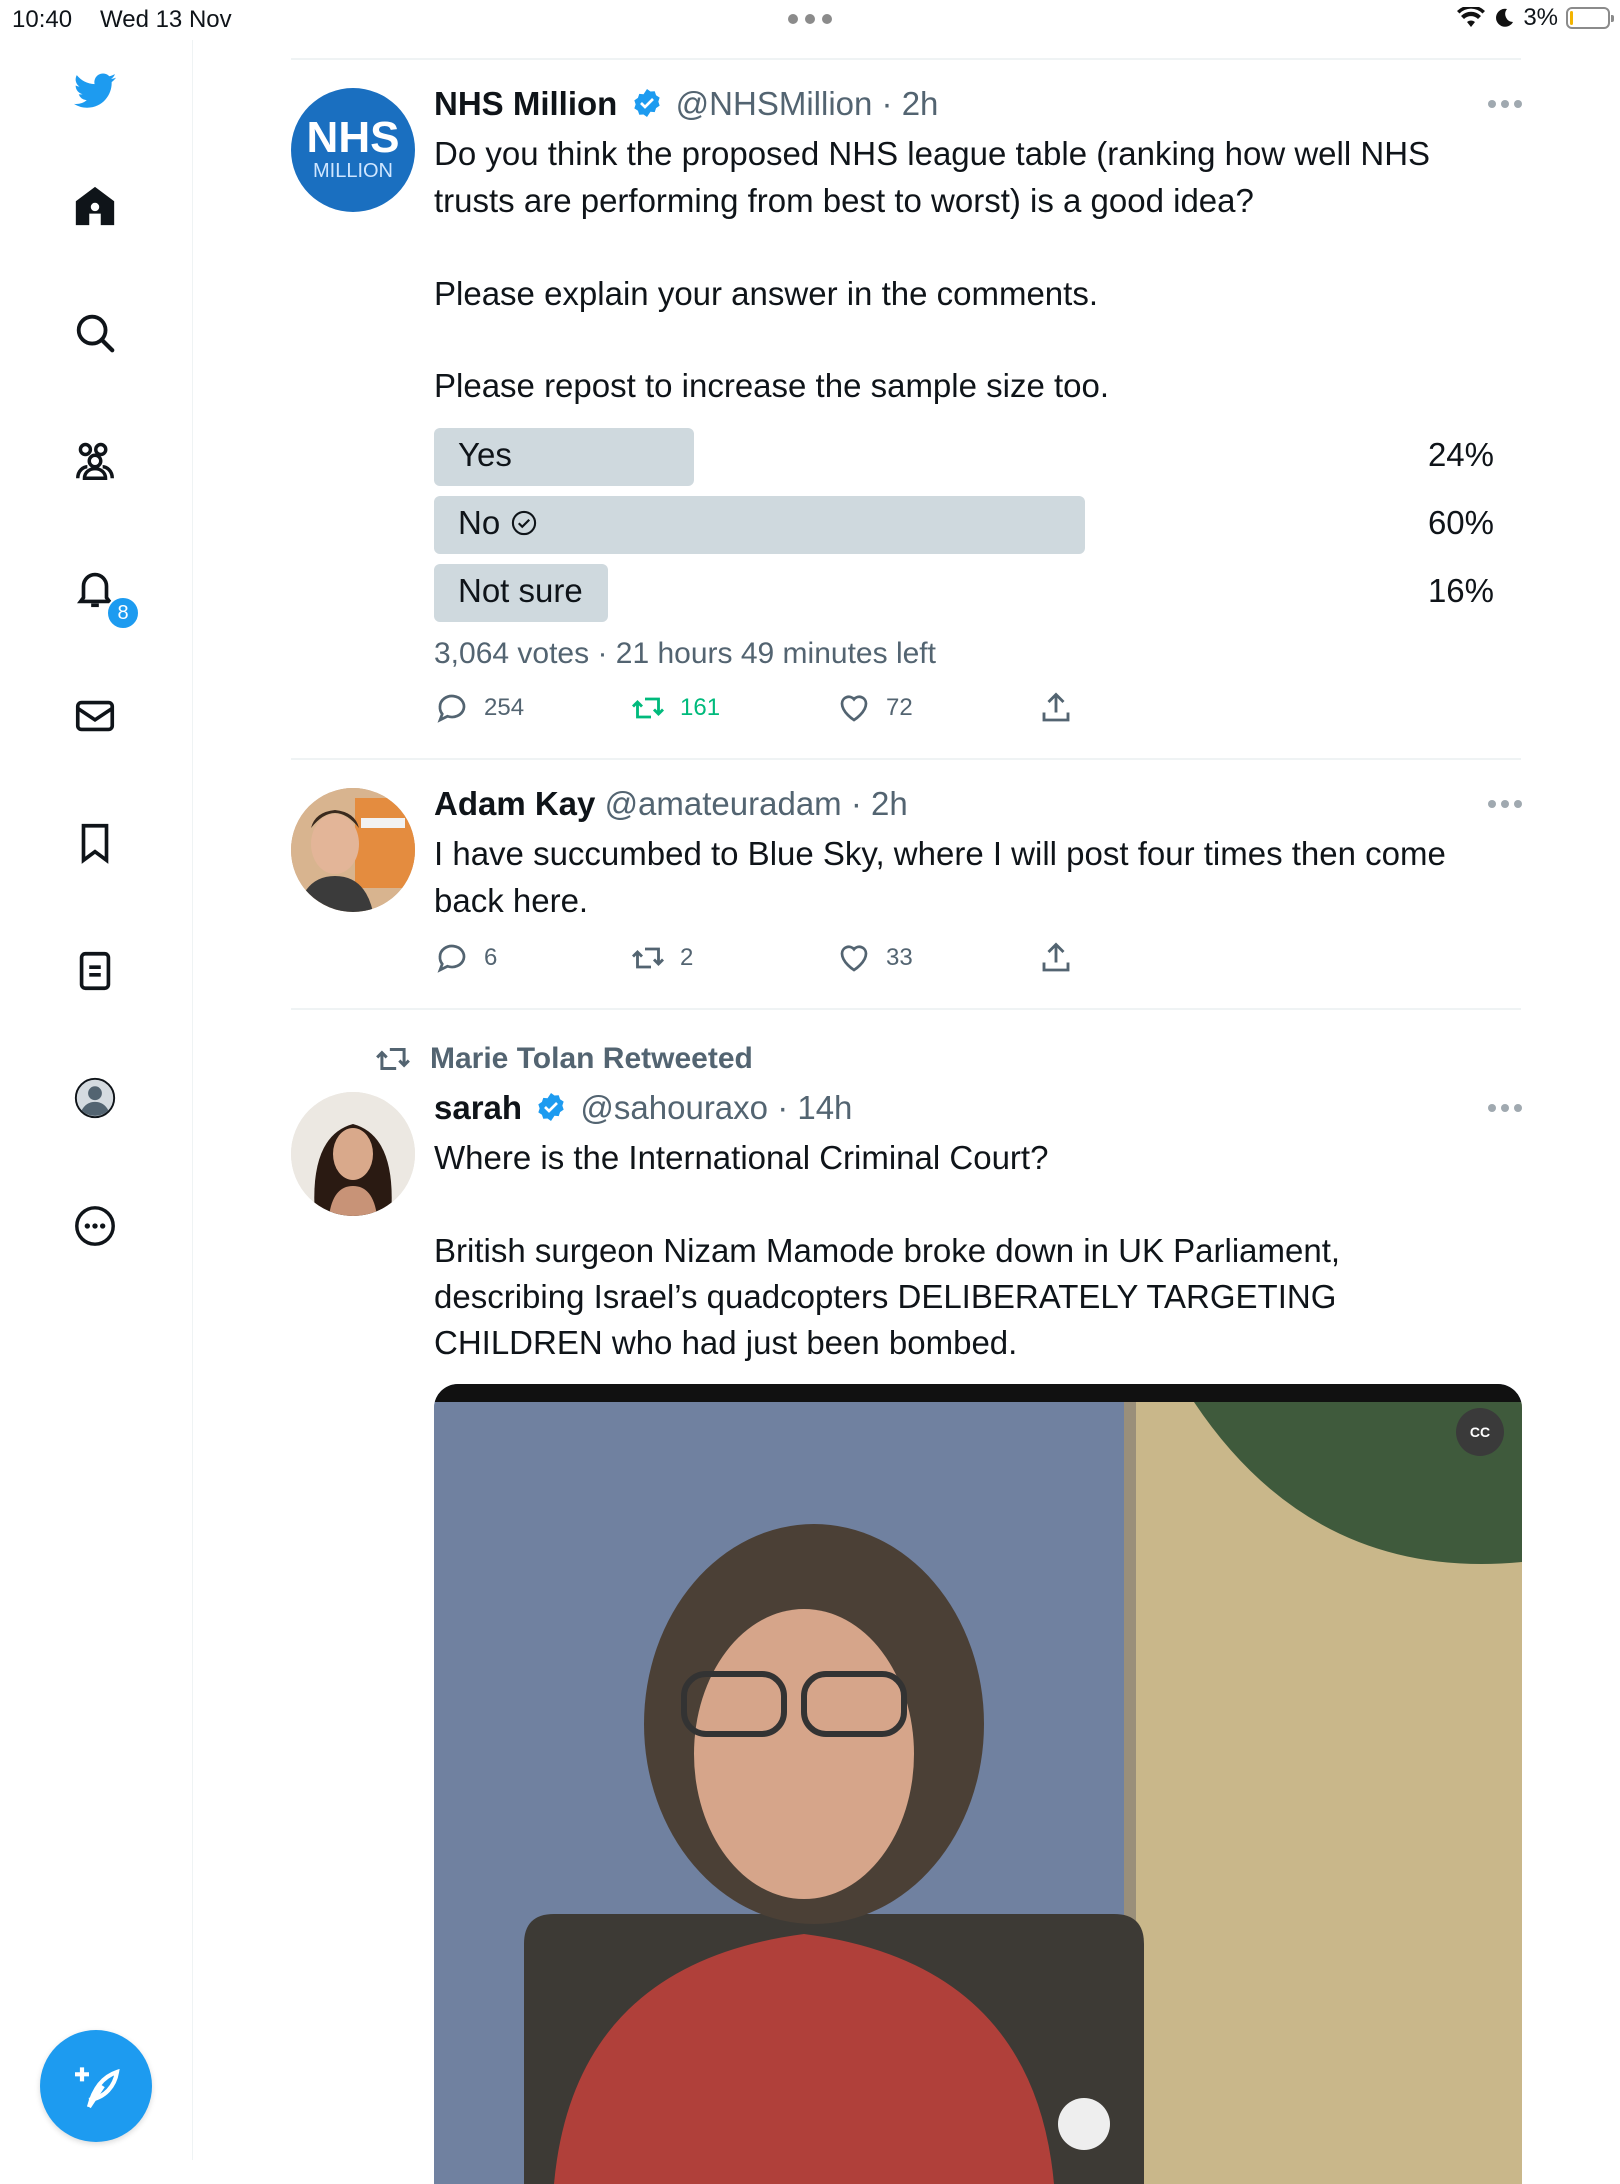 The width and height of the screenshot is (1620, 2184). Describe the element at coordinates (899, 707) in the screenshot. I see `like-count: 72` at that location.